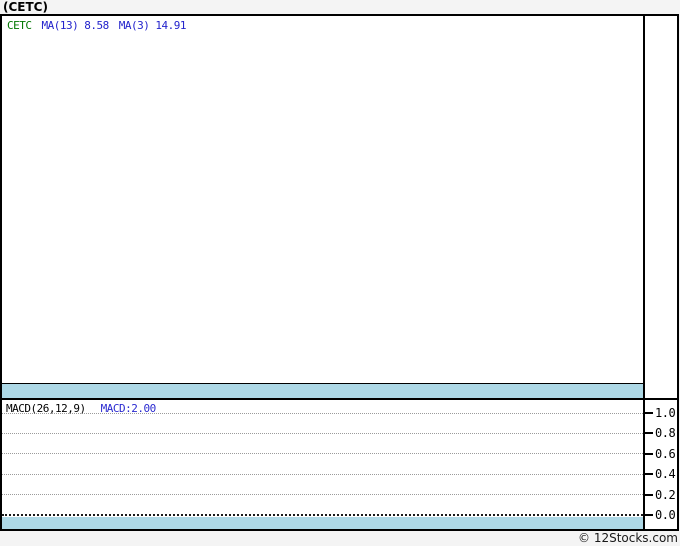 The image size is (680, 546). What do you see at coordinates (644, 272) in the screenshot?
I see `y-axis-line` at bounding box center [644, 272].